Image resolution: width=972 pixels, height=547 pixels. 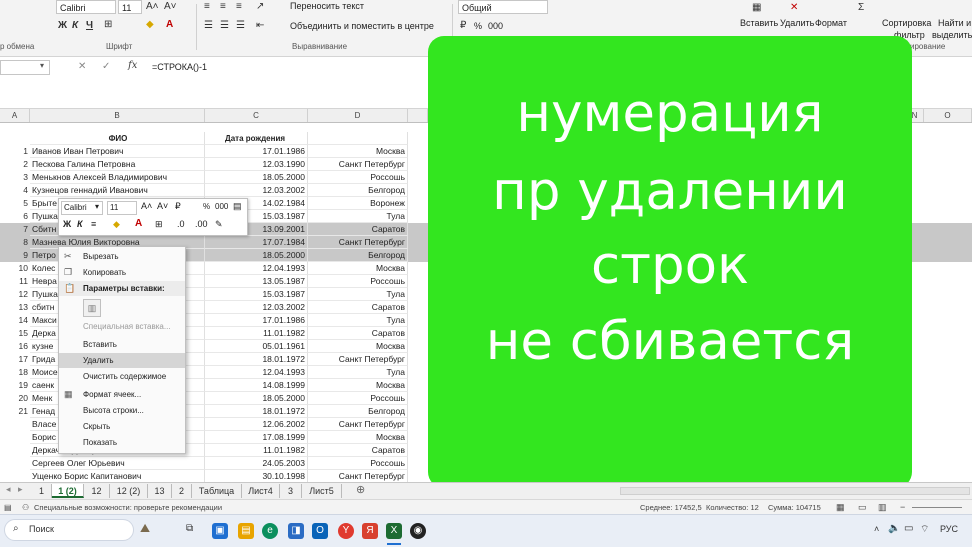 What do you see at coordinates (217, 491) in the screenshot?
I see `sheet-tab: Таблица` at bounding box center [217, 491].